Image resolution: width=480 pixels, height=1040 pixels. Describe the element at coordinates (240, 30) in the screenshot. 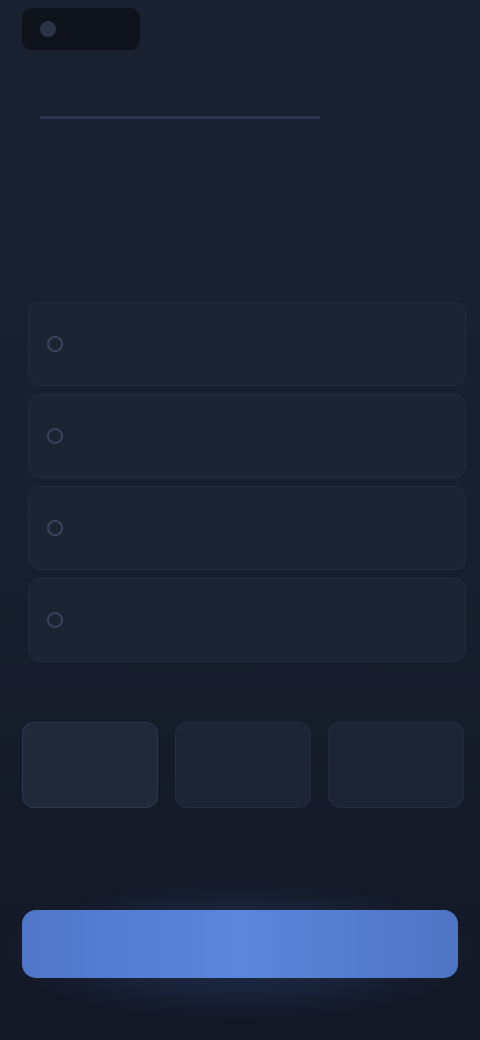

I see `top-bar` at that location.